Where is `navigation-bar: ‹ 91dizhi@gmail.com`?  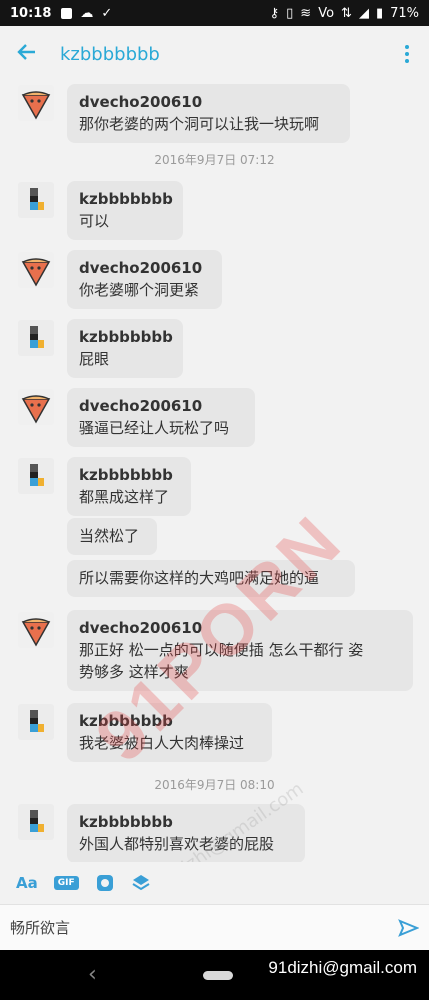
navigation-bar: ‹ 91dizhi@gmail.com is located at coordinates (214, 975).